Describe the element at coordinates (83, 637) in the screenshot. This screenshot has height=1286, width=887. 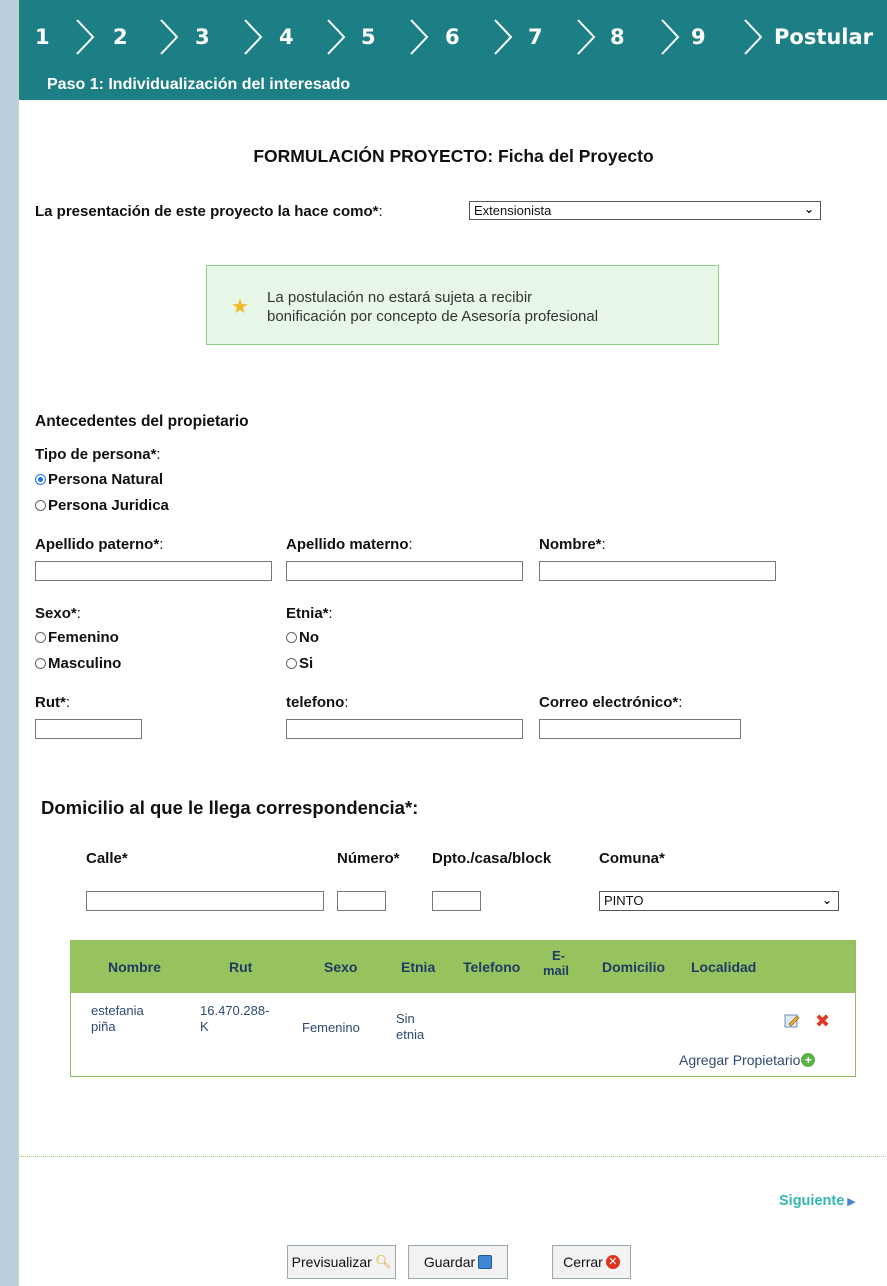
I see `femenino-label: Femenino` at that location.